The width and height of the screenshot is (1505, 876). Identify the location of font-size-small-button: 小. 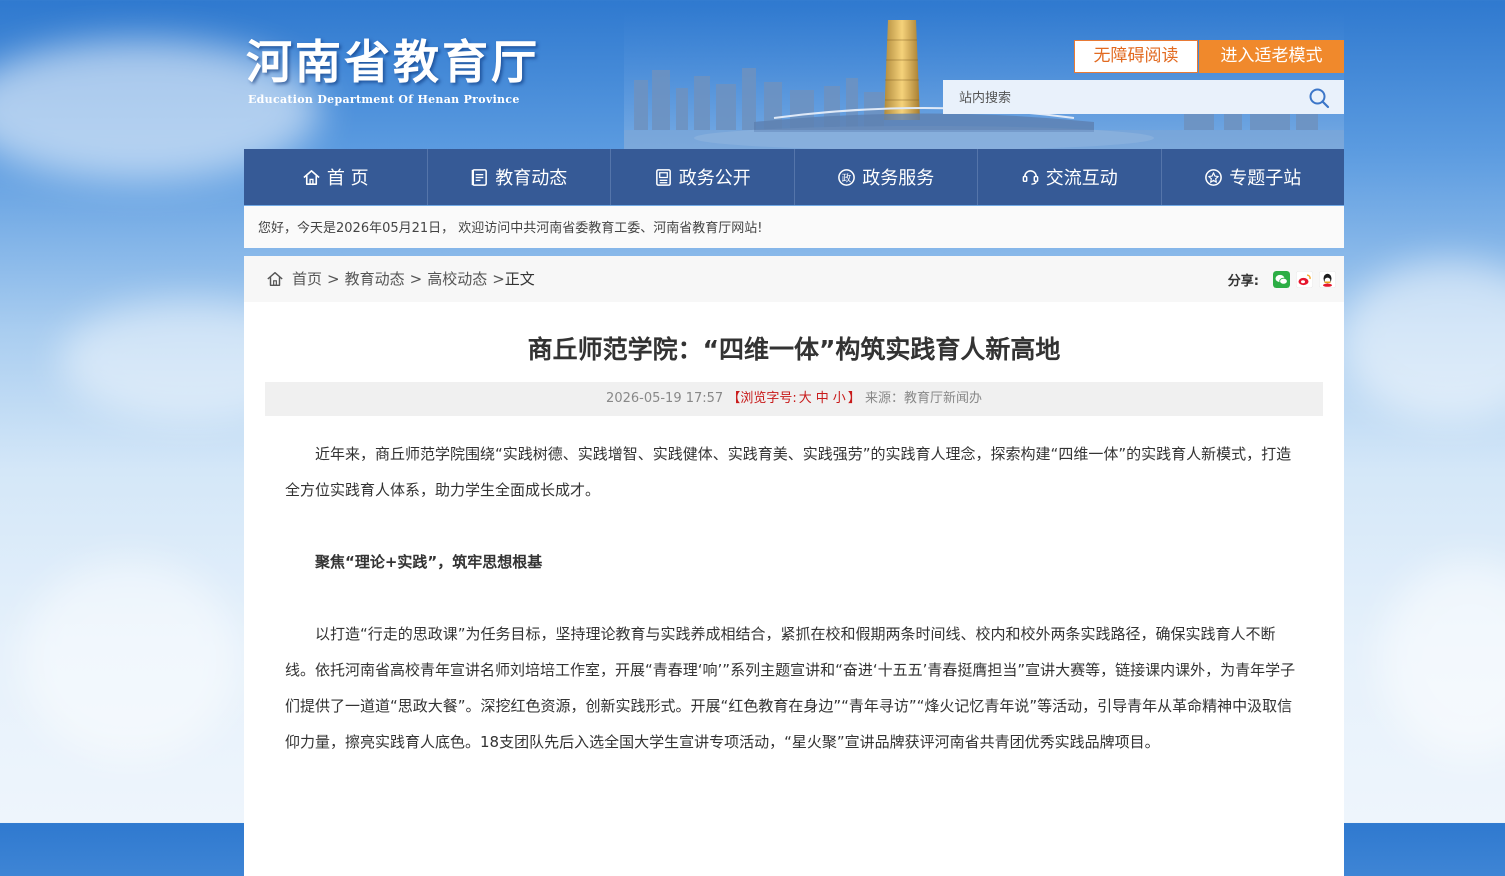
(839, 398).